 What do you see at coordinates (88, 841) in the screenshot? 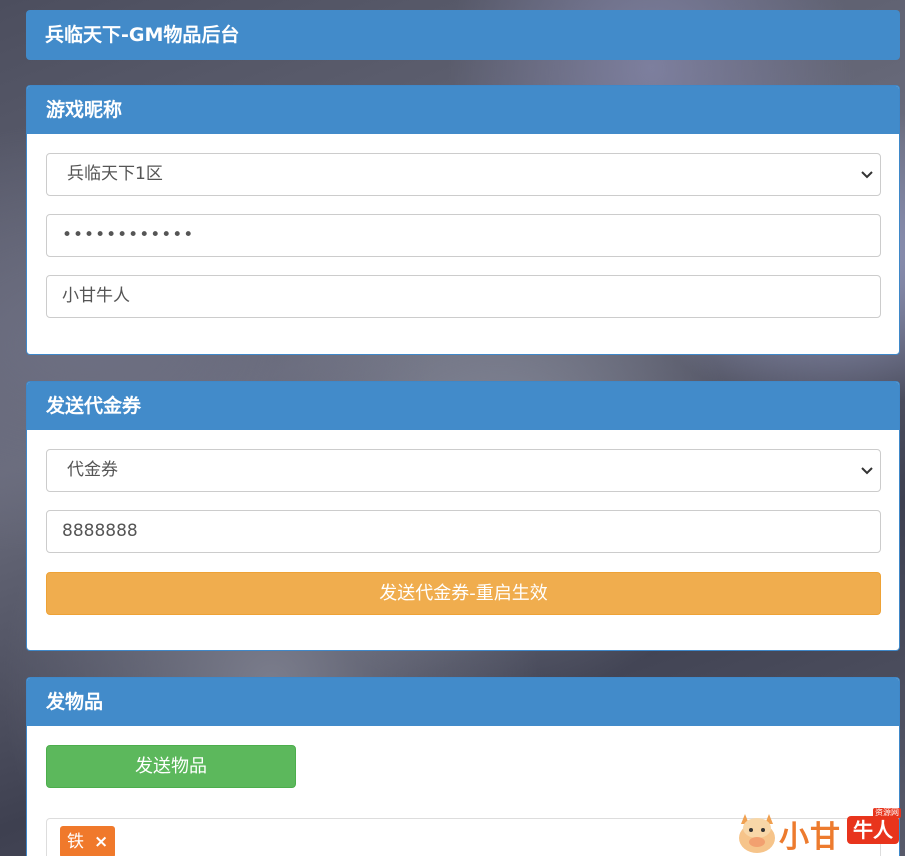
I see `item-tag: 铁 ×` at bounding box center [88, 841].